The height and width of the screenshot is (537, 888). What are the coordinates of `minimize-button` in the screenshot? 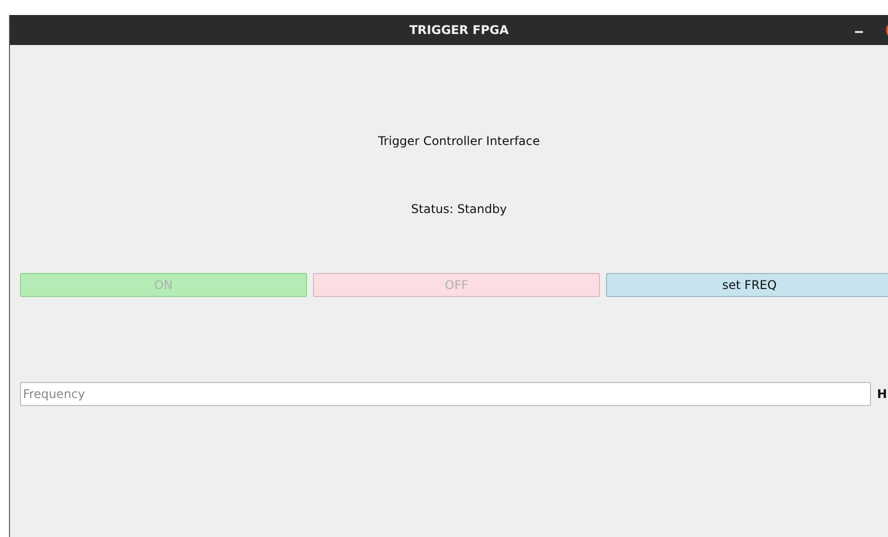 It's located at (859, 32).